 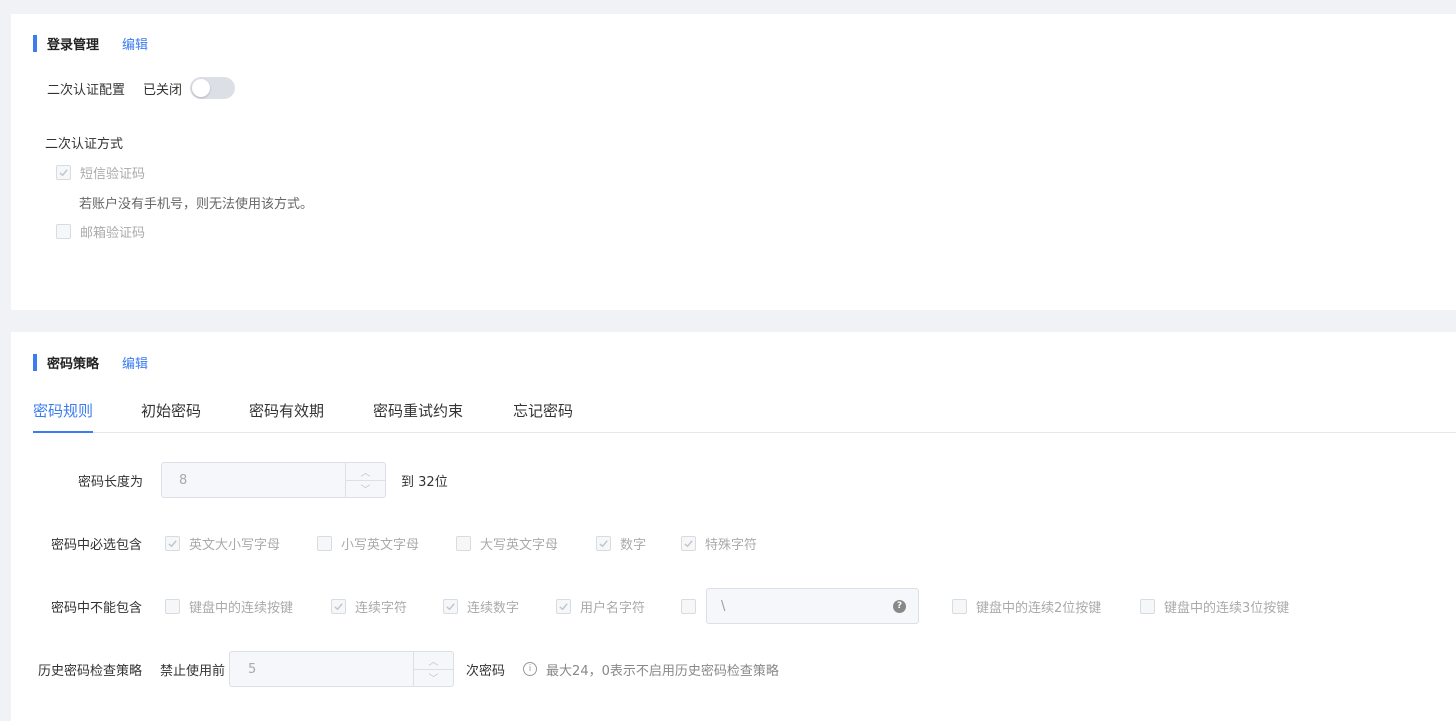 I want to click on min-length-value: 8, so click(x=253, y=480).